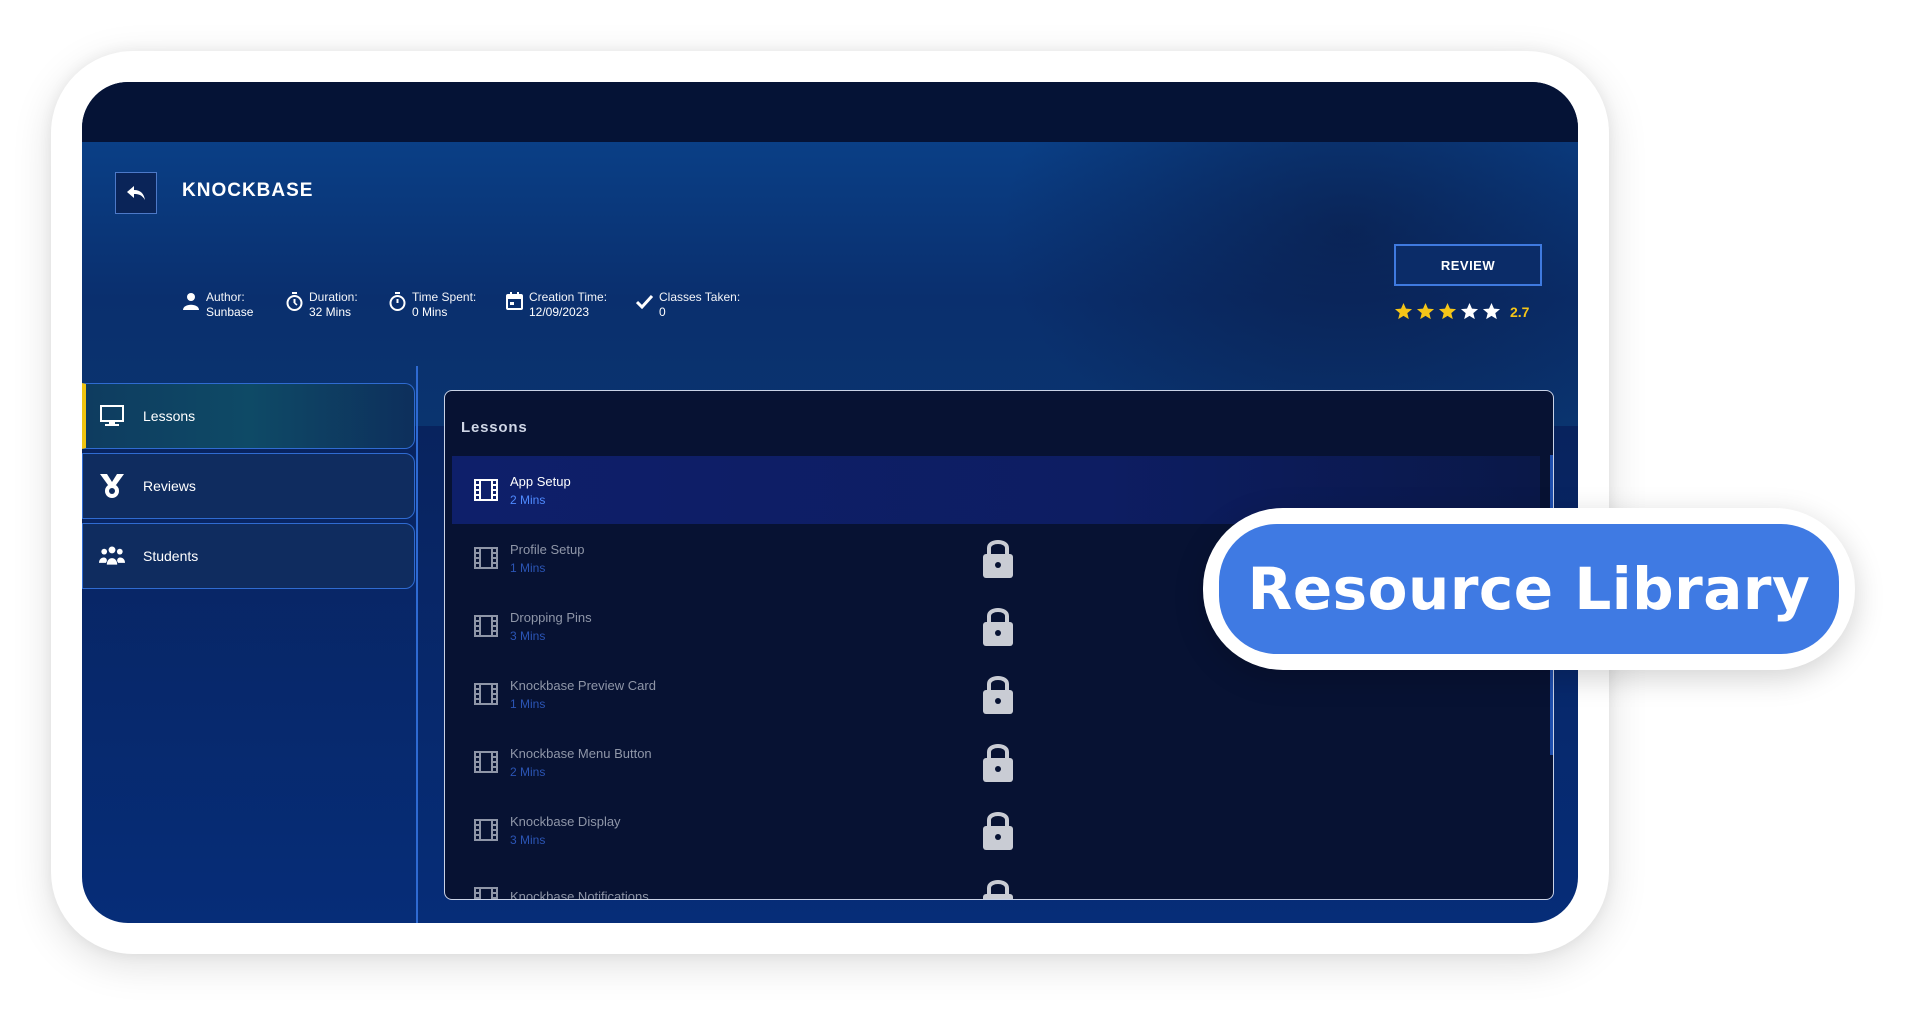 This screenshot has width=1920, height=1023. I want to click on lesson-title: Knockbase Notifications, so click(579, 894).